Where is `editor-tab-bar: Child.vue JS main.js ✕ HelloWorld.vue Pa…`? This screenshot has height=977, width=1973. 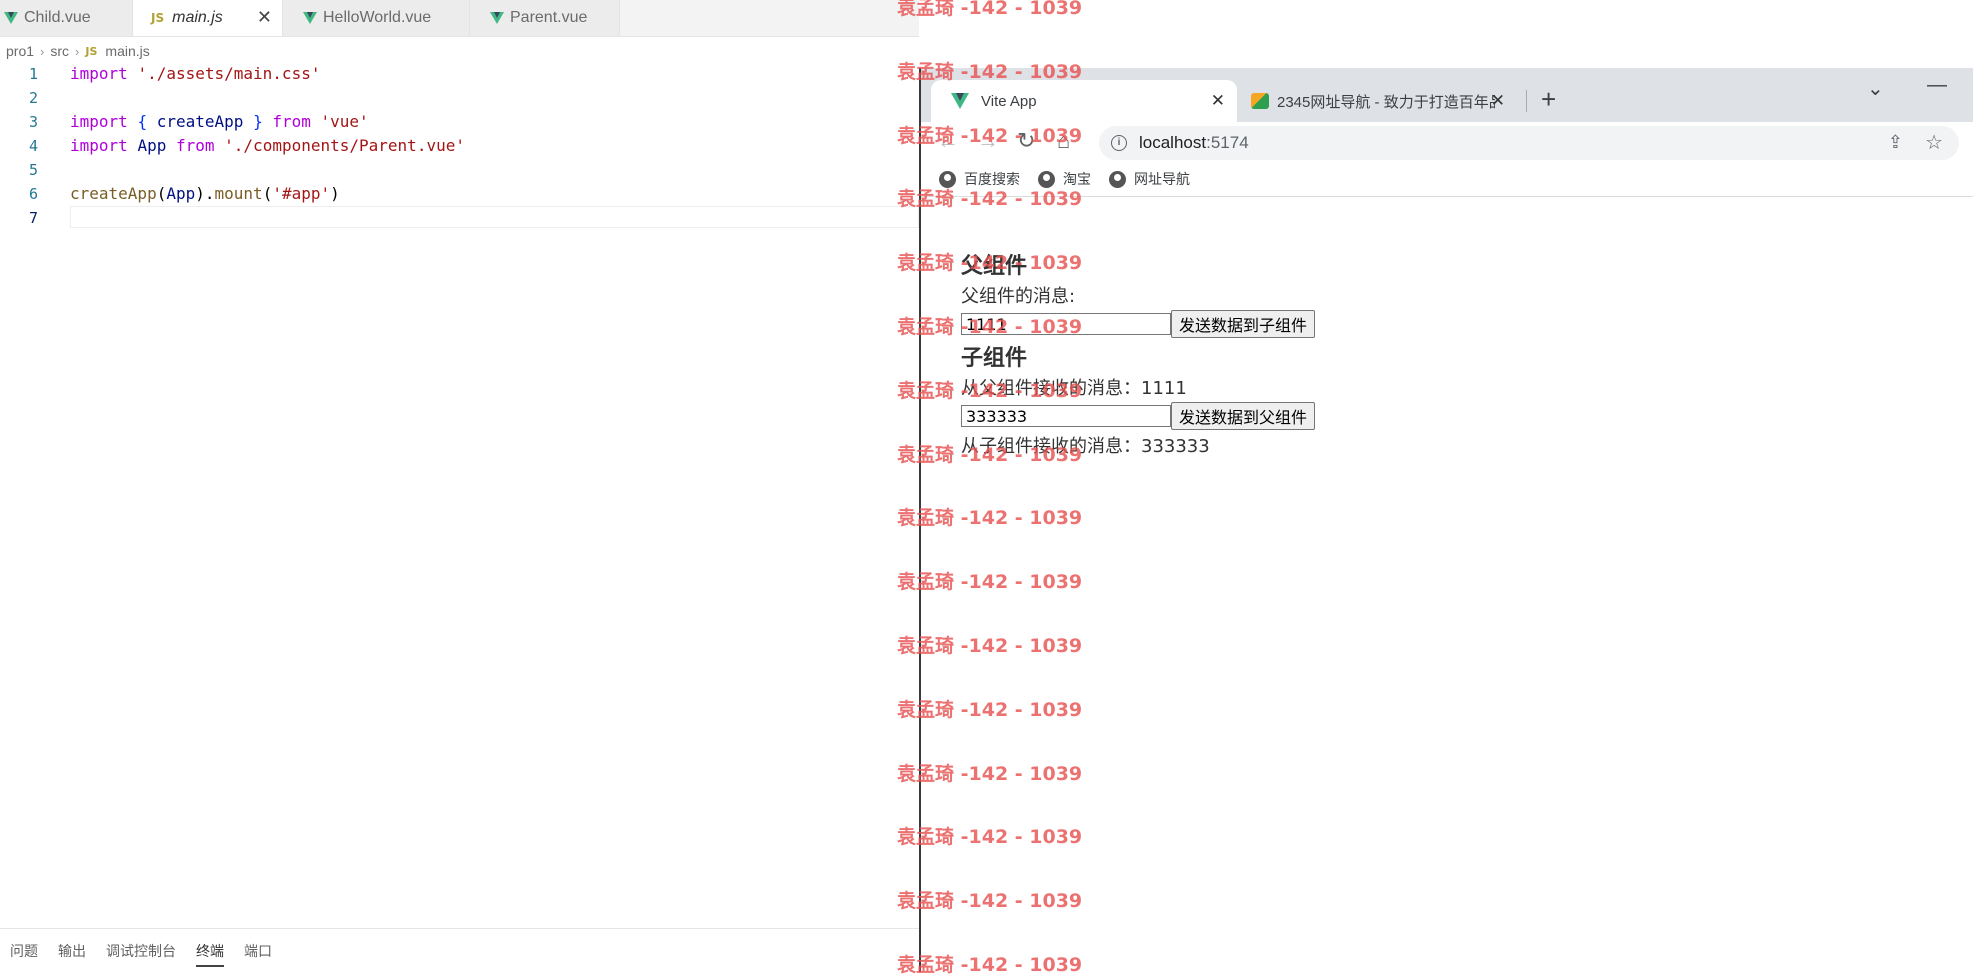
editor-tab-bar: Child.vue JS main.js ✕ HelloWorld.vue Pa… is located at coordinates (459, 18).